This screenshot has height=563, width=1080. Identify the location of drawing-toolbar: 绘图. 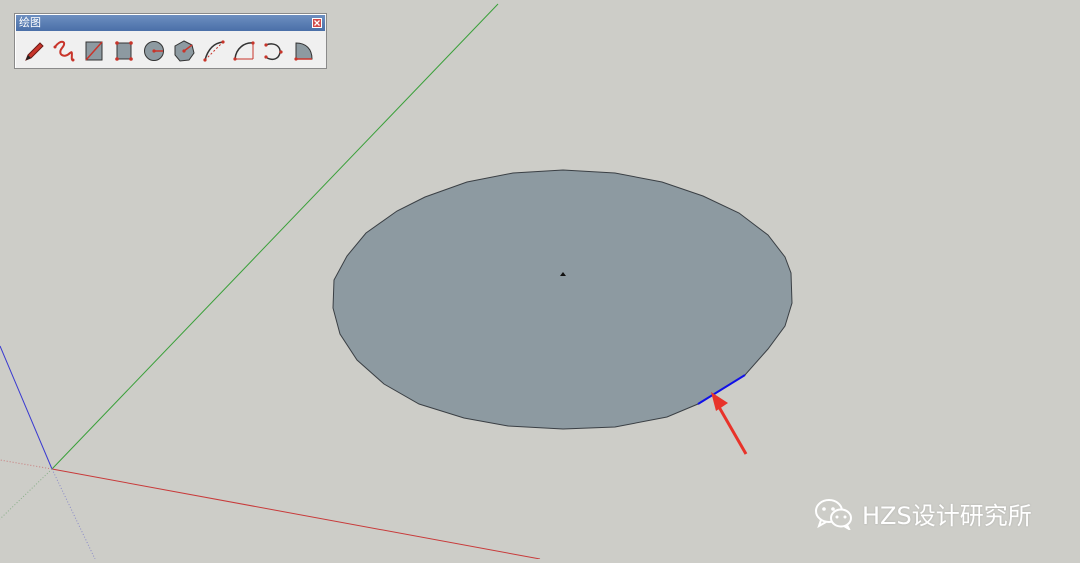
(170, 41).